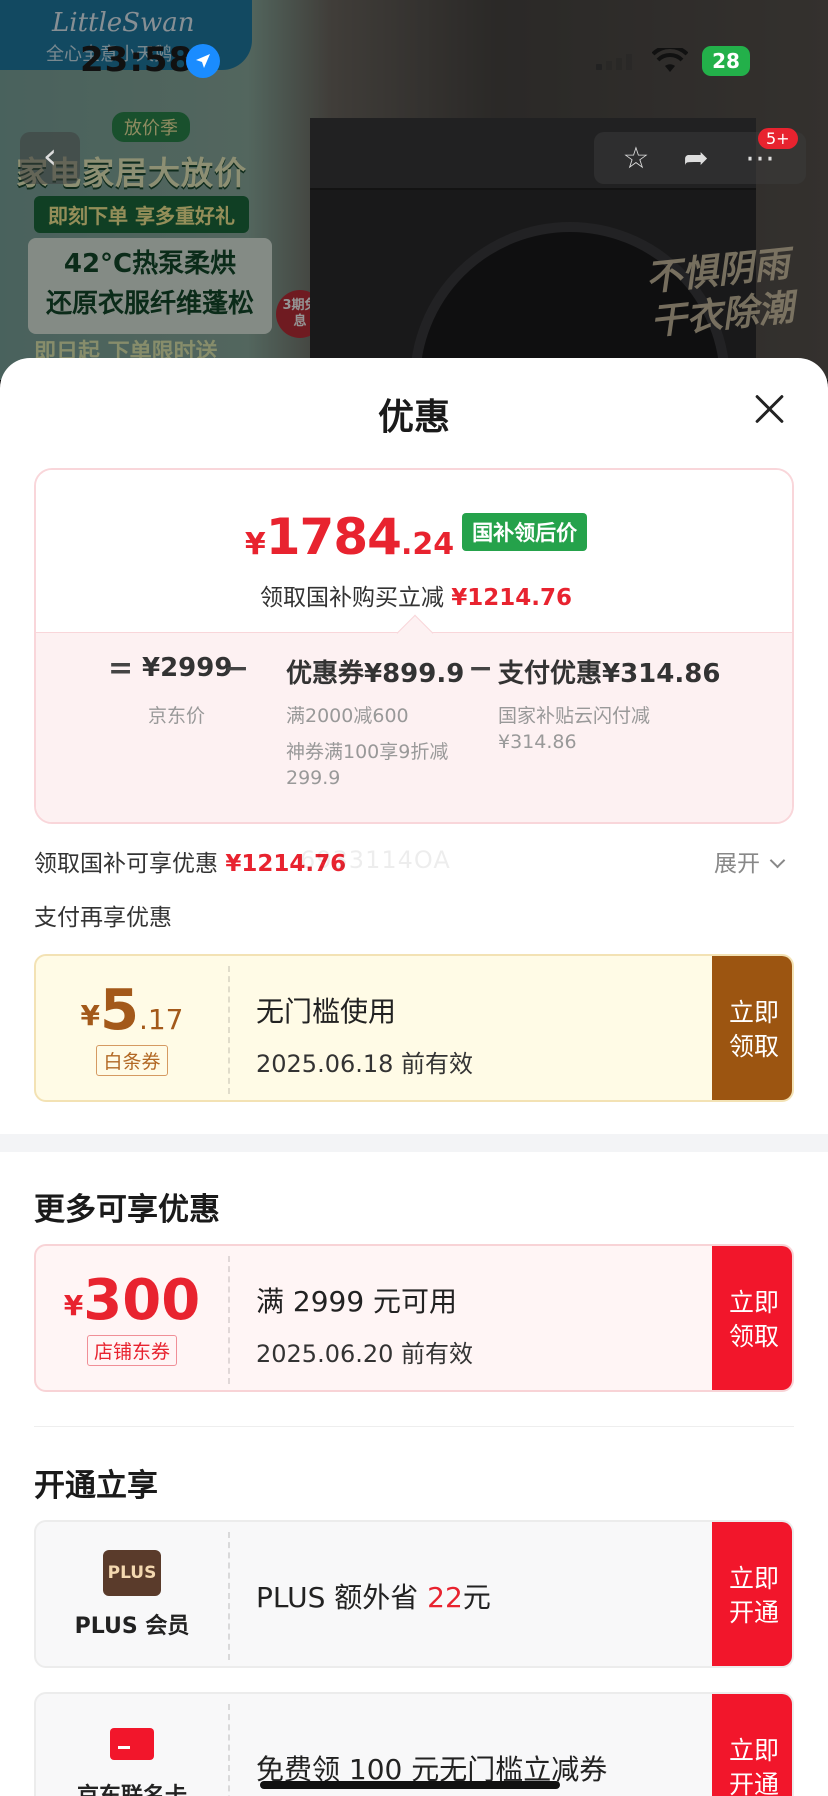 This screenshot has height=1796, width=828. Describe the element at coordinates (373, 1597) in the screenshot. I see `plus-info: PLUS 额外省 22元` at that location.